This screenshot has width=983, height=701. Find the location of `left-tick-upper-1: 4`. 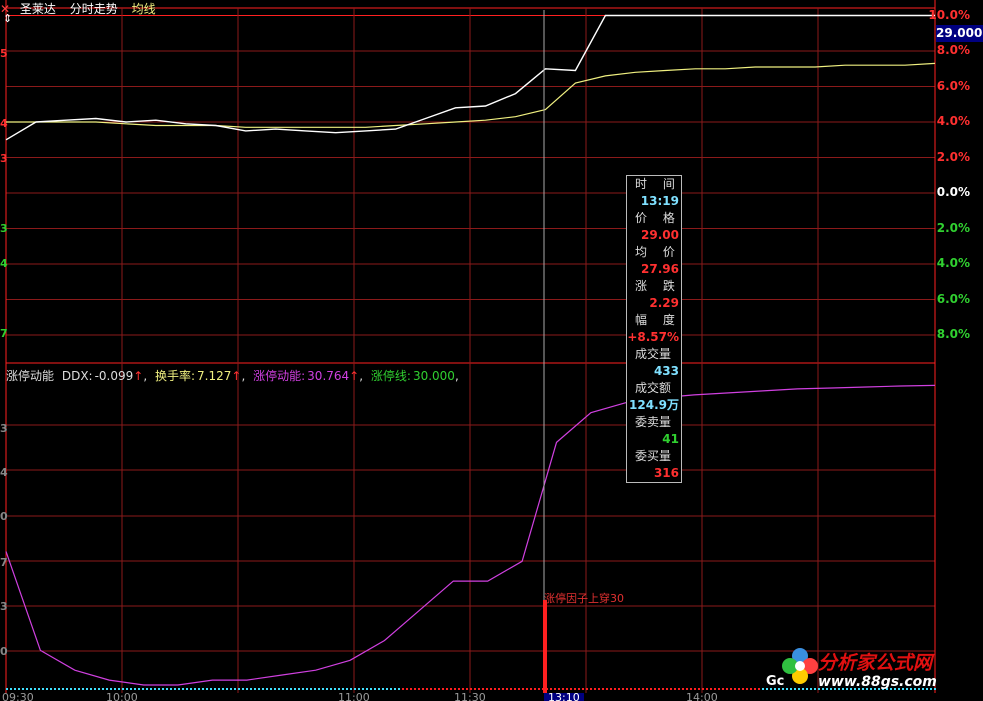

left-tick-upper-1: 4 is located at coordinates (4, 123).